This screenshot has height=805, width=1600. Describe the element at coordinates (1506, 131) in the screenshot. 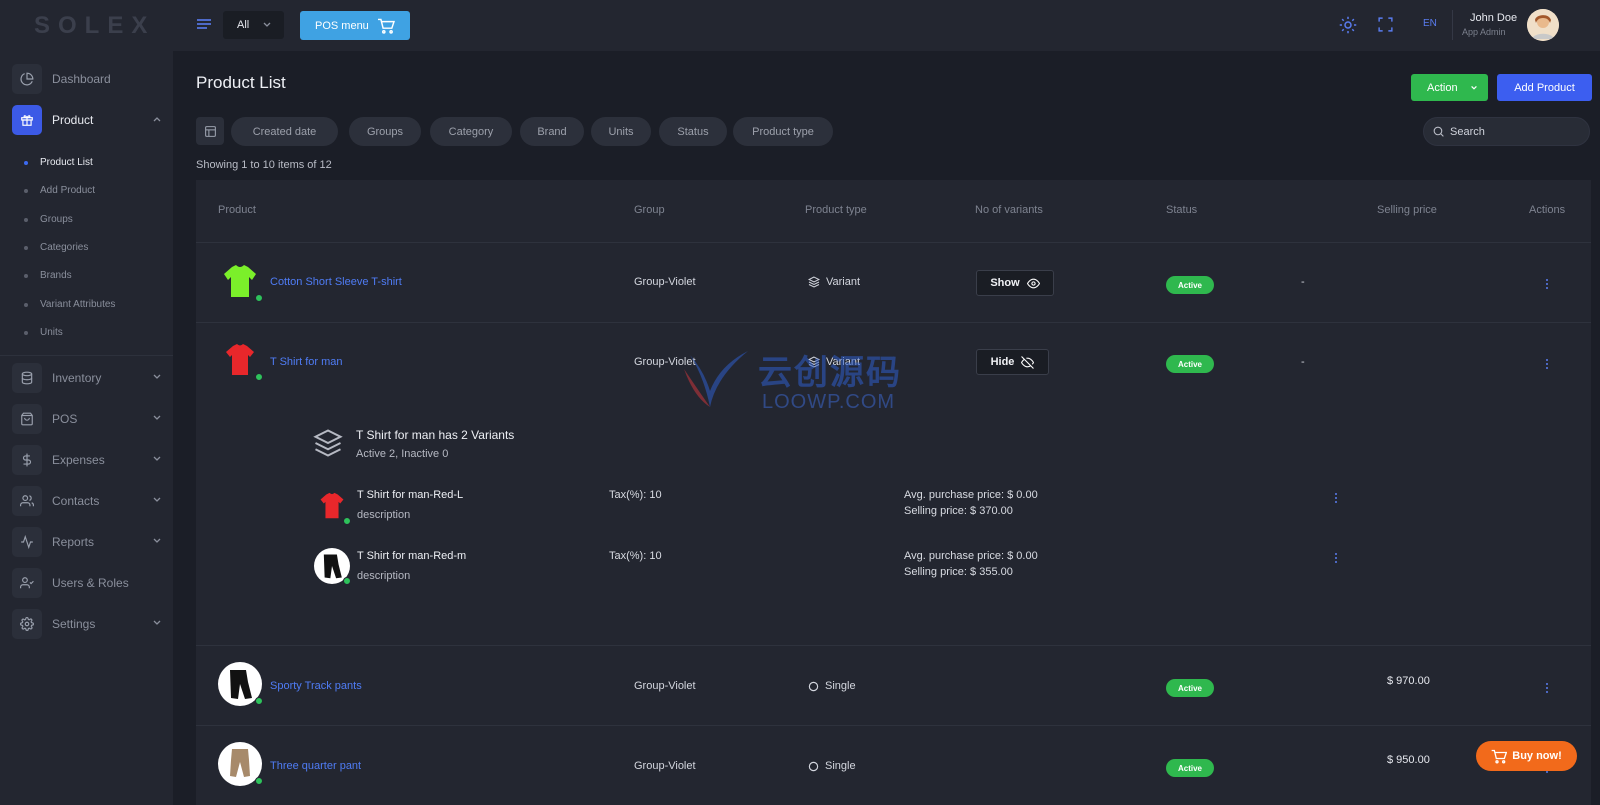

I see `search-input: Search` at that location.